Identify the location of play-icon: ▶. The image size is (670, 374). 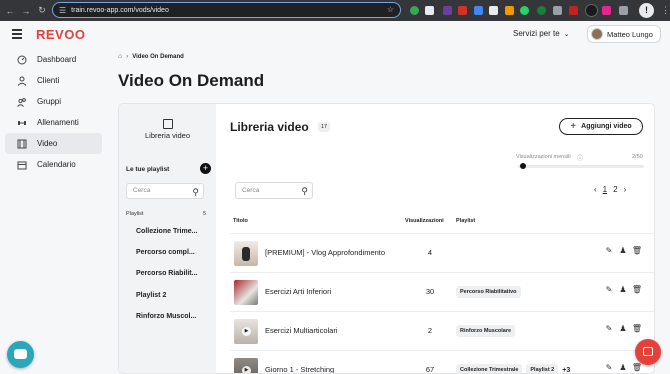
(246, 331).